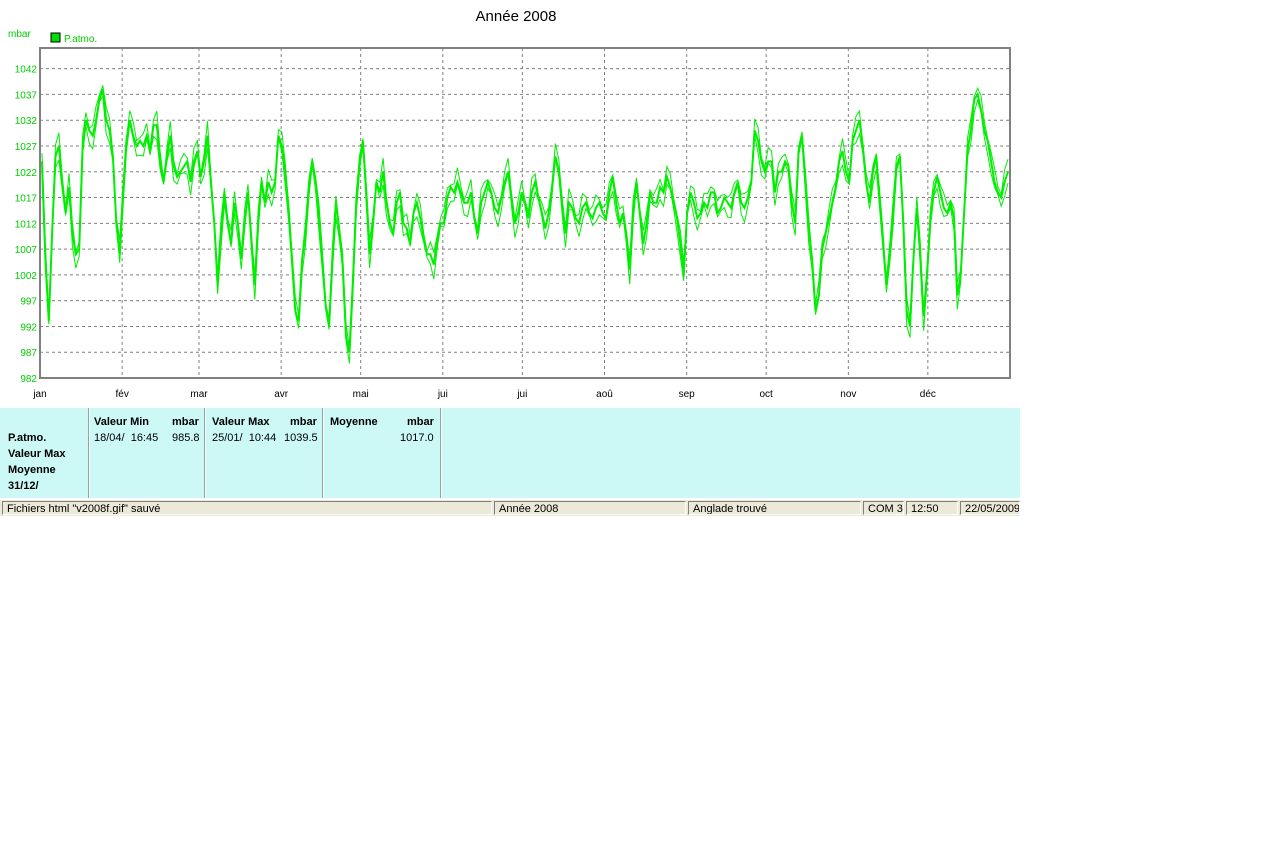 The height and width of the screenshot is (865, 1272). What do you see at coordinates (55, 37) in the screenshot?
I see `legend-swatch` at bounding box center [55, 37].